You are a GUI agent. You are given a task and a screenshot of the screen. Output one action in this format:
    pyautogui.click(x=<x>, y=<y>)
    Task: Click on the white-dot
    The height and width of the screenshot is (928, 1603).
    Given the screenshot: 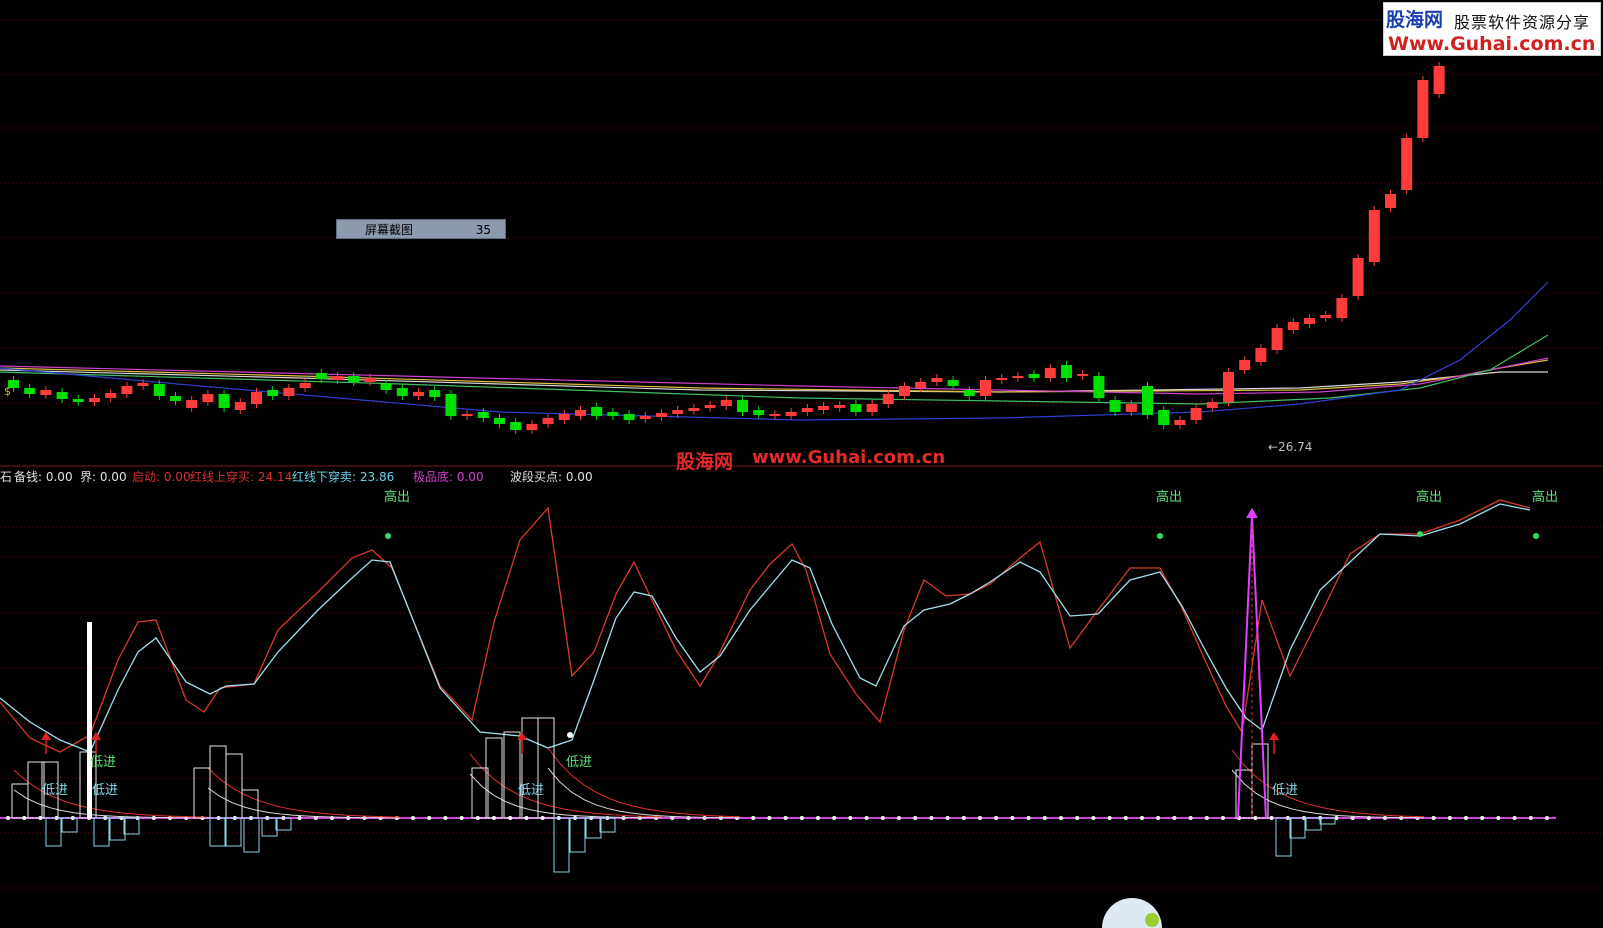 What is the action you would take?
    pyautogui.click(x=570, y=735)
    